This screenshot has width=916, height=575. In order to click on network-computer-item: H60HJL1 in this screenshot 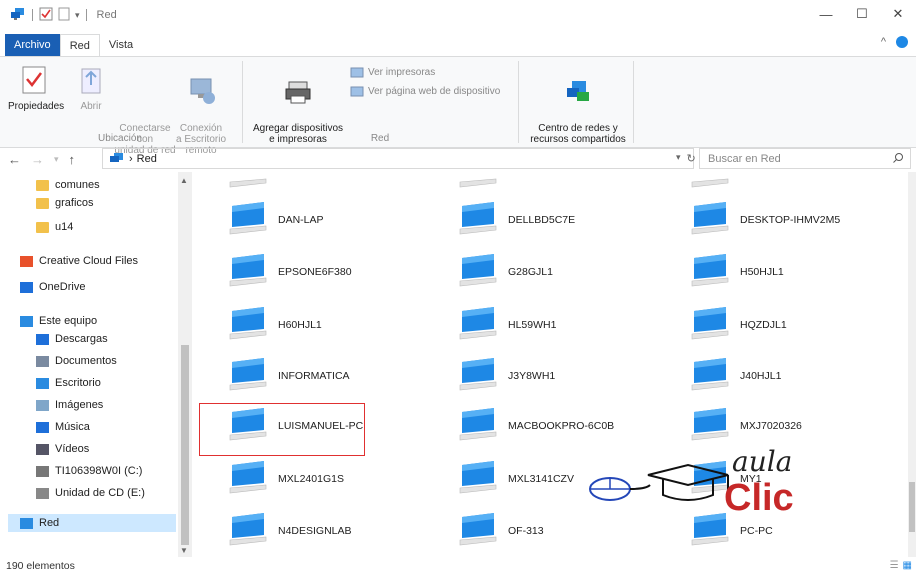, I will do `click(274, 325)`.